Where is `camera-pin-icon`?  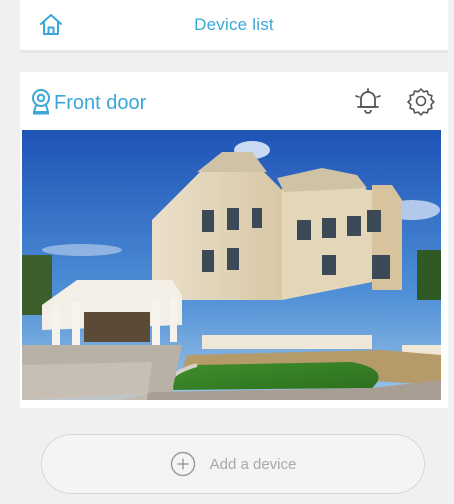
camera-pin-icon is located at coordinates (41, 102).